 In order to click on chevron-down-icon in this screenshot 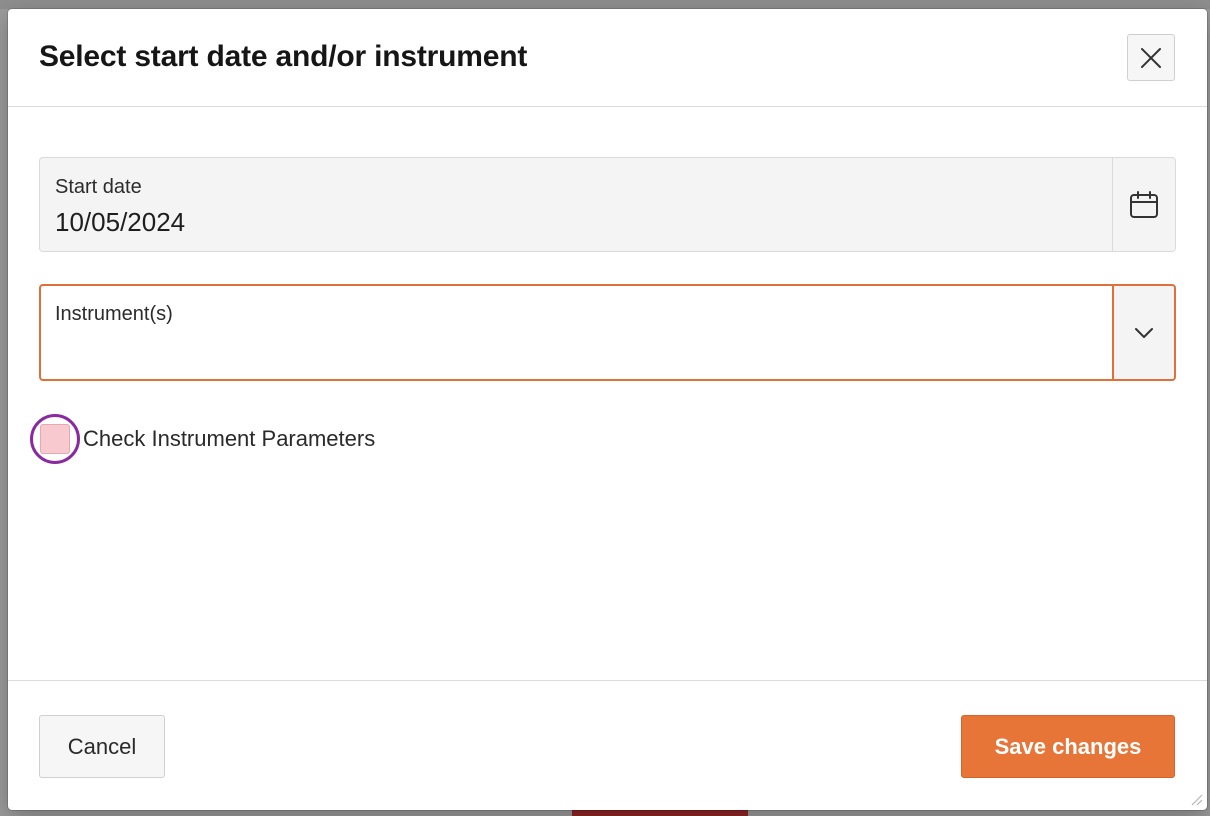, I will do `click(1144, 332)`.